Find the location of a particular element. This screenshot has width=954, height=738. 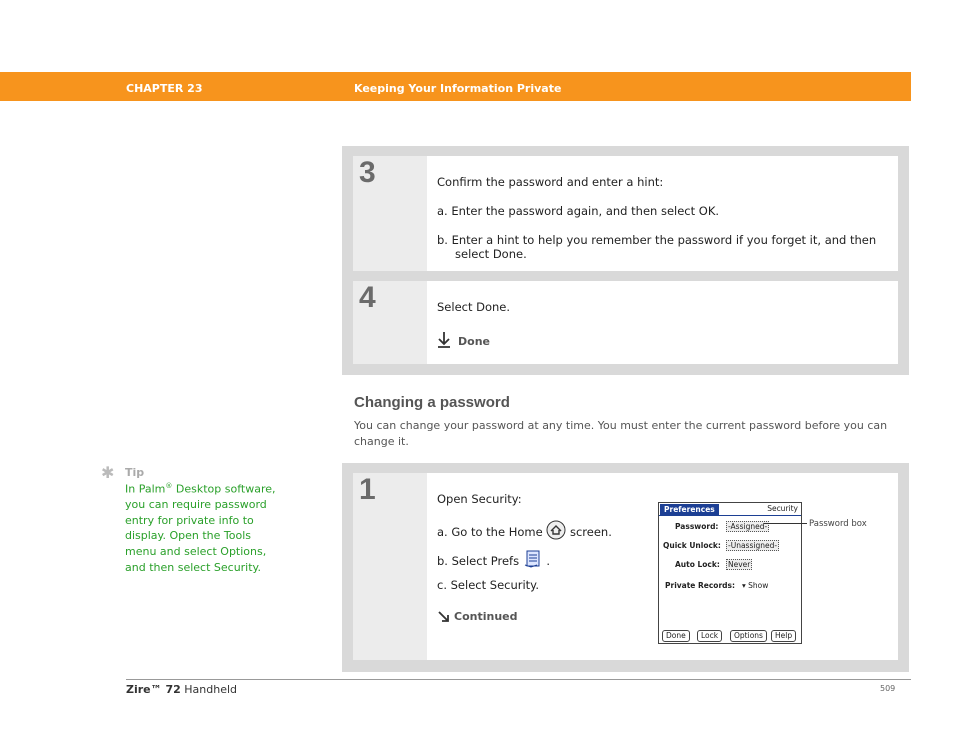

step-1-item-c: c. Select Security. is located at coordinates (488, 585).